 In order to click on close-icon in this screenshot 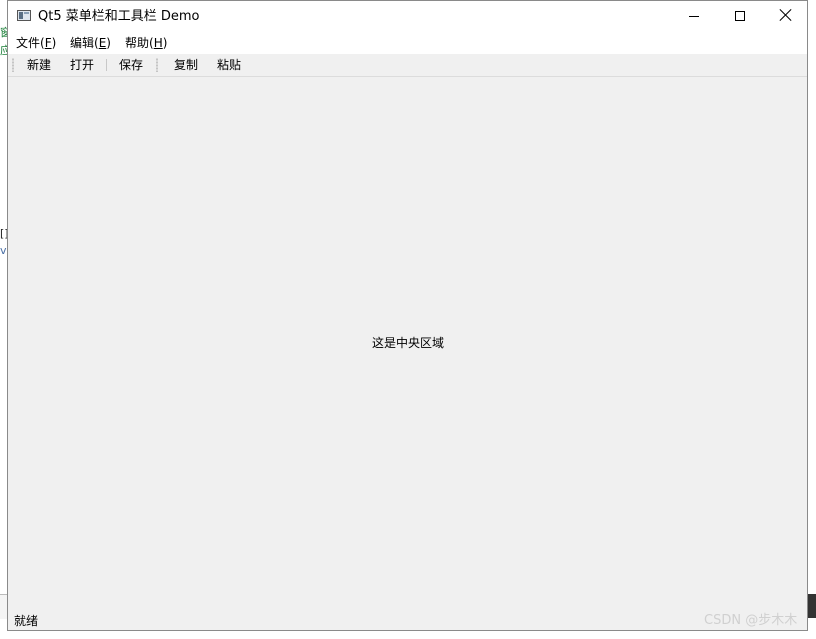, I will do `click(786, 15)`.